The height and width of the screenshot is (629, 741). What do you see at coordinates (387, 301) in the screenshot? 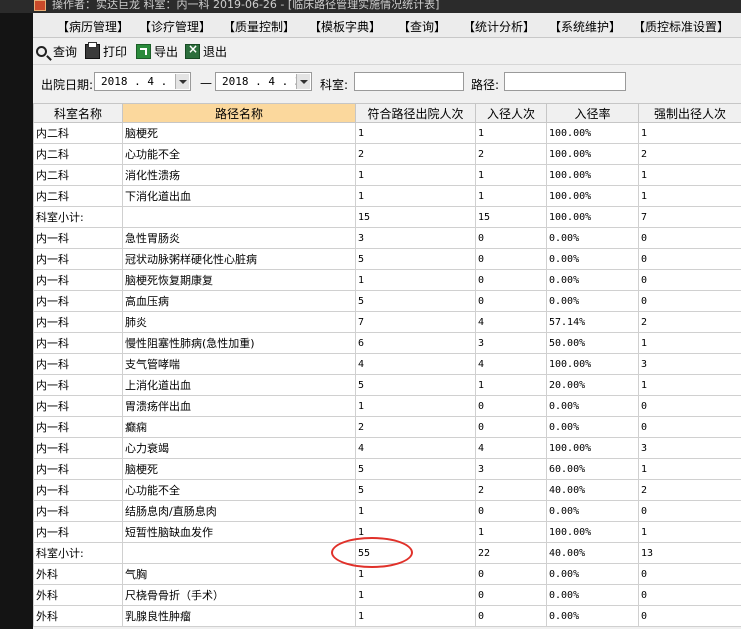
I see `table-row: 内一科 高血压病 5 0 0.00% 0` at bounding box center [387, 301].